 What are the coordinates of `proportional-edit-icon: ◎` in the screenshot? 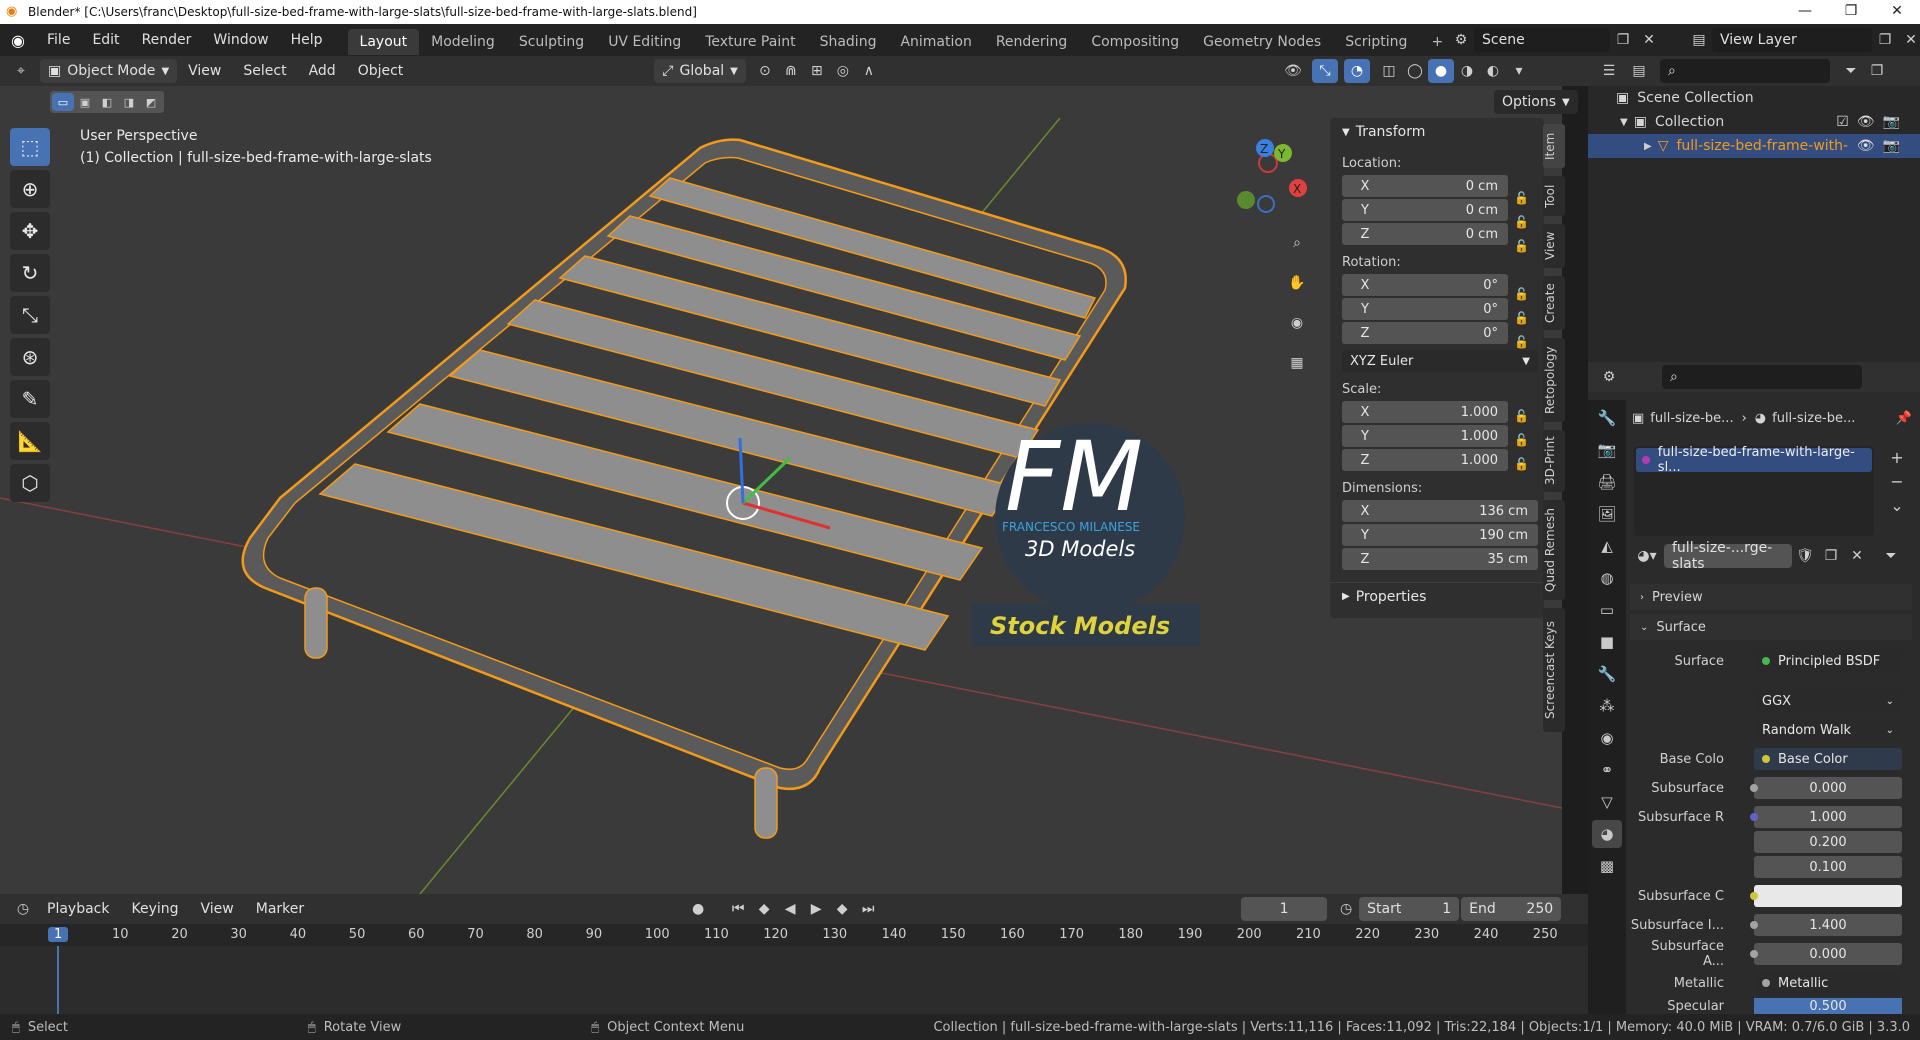 It's located at (843, 71).